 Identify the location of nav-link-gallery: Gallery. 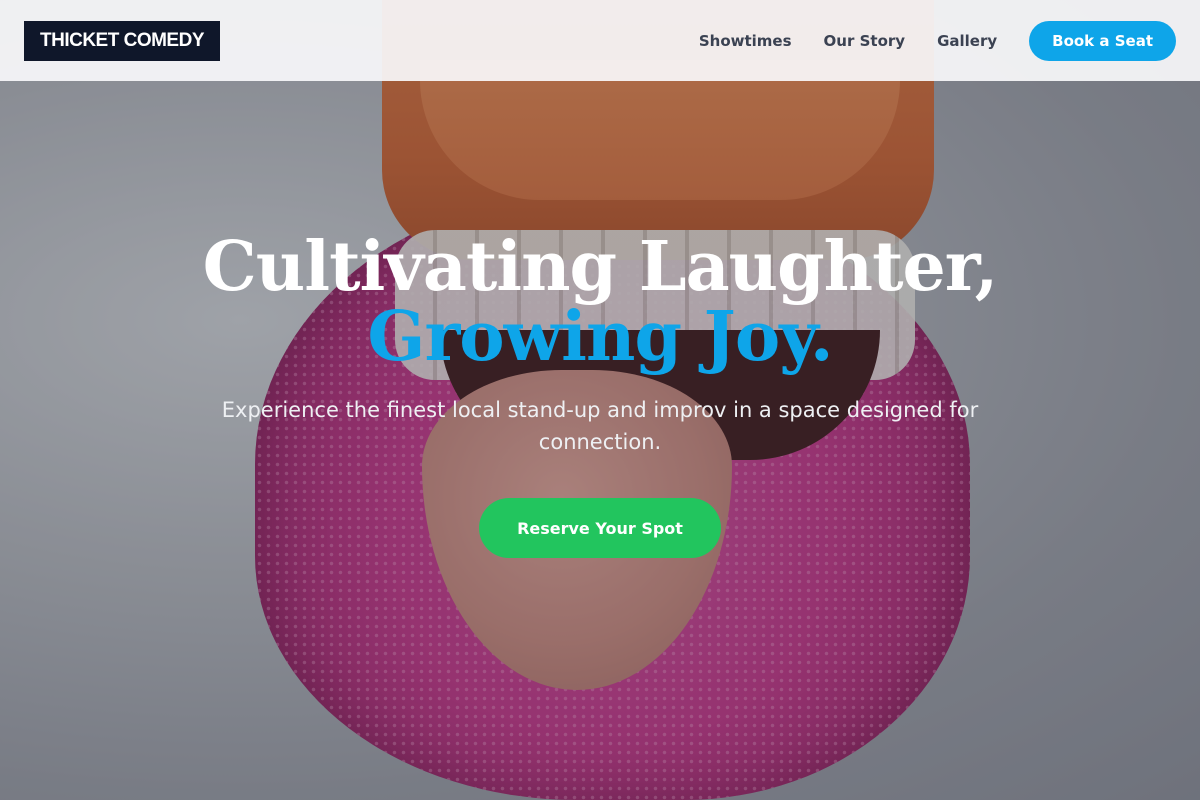
(967, 41).